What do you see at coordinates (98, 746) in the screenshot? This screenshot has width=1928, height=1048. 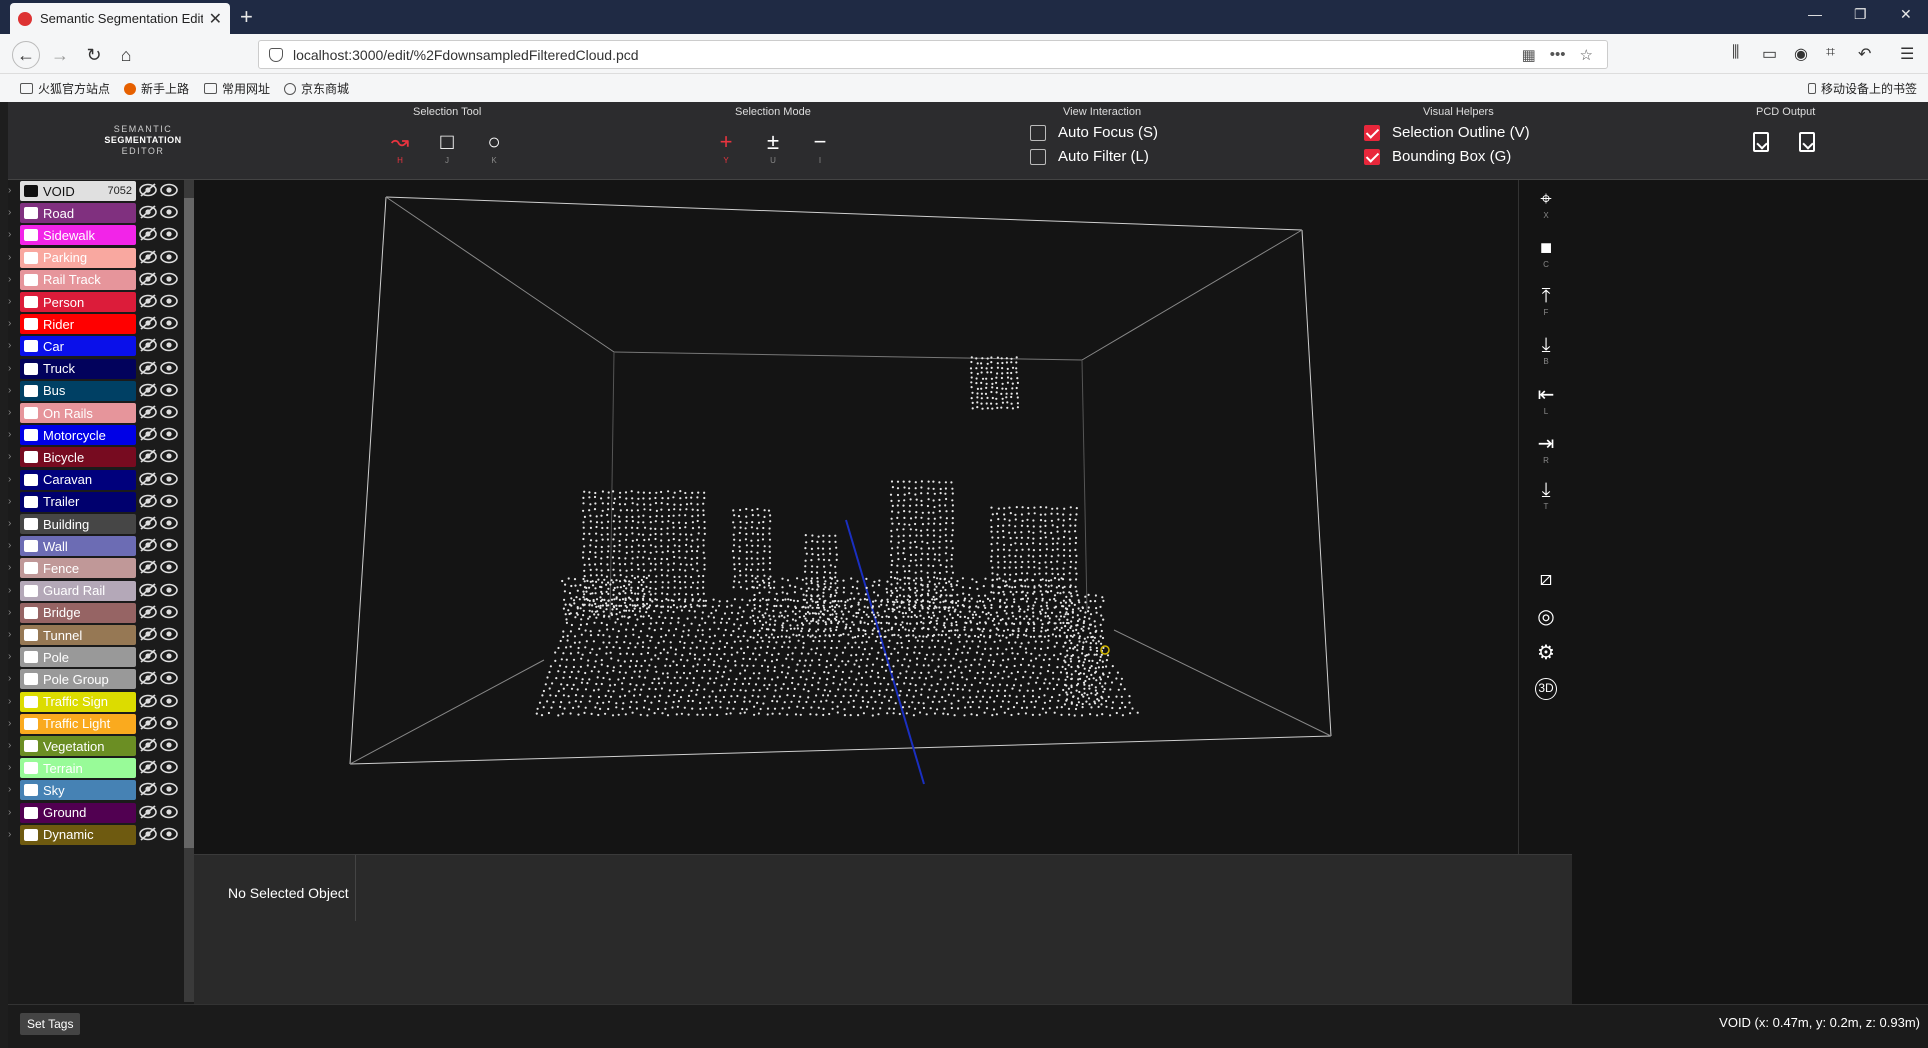 I see `category-row: › Vegetation` at bounding box center [98, 746].